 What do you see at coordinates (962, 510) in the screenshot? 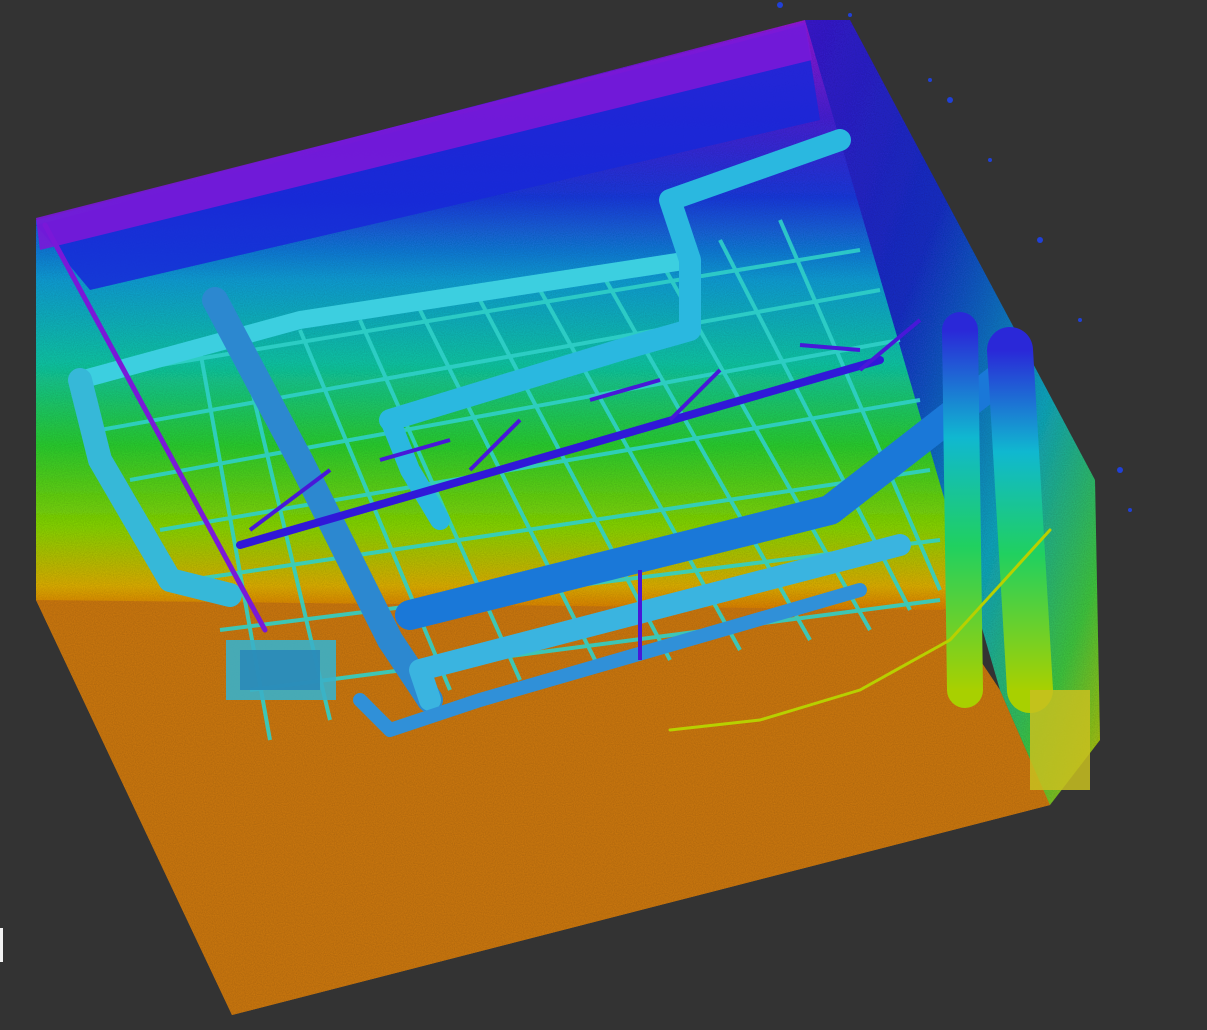
I see `pipe-right-vertical` at bounding box center [962, 510].